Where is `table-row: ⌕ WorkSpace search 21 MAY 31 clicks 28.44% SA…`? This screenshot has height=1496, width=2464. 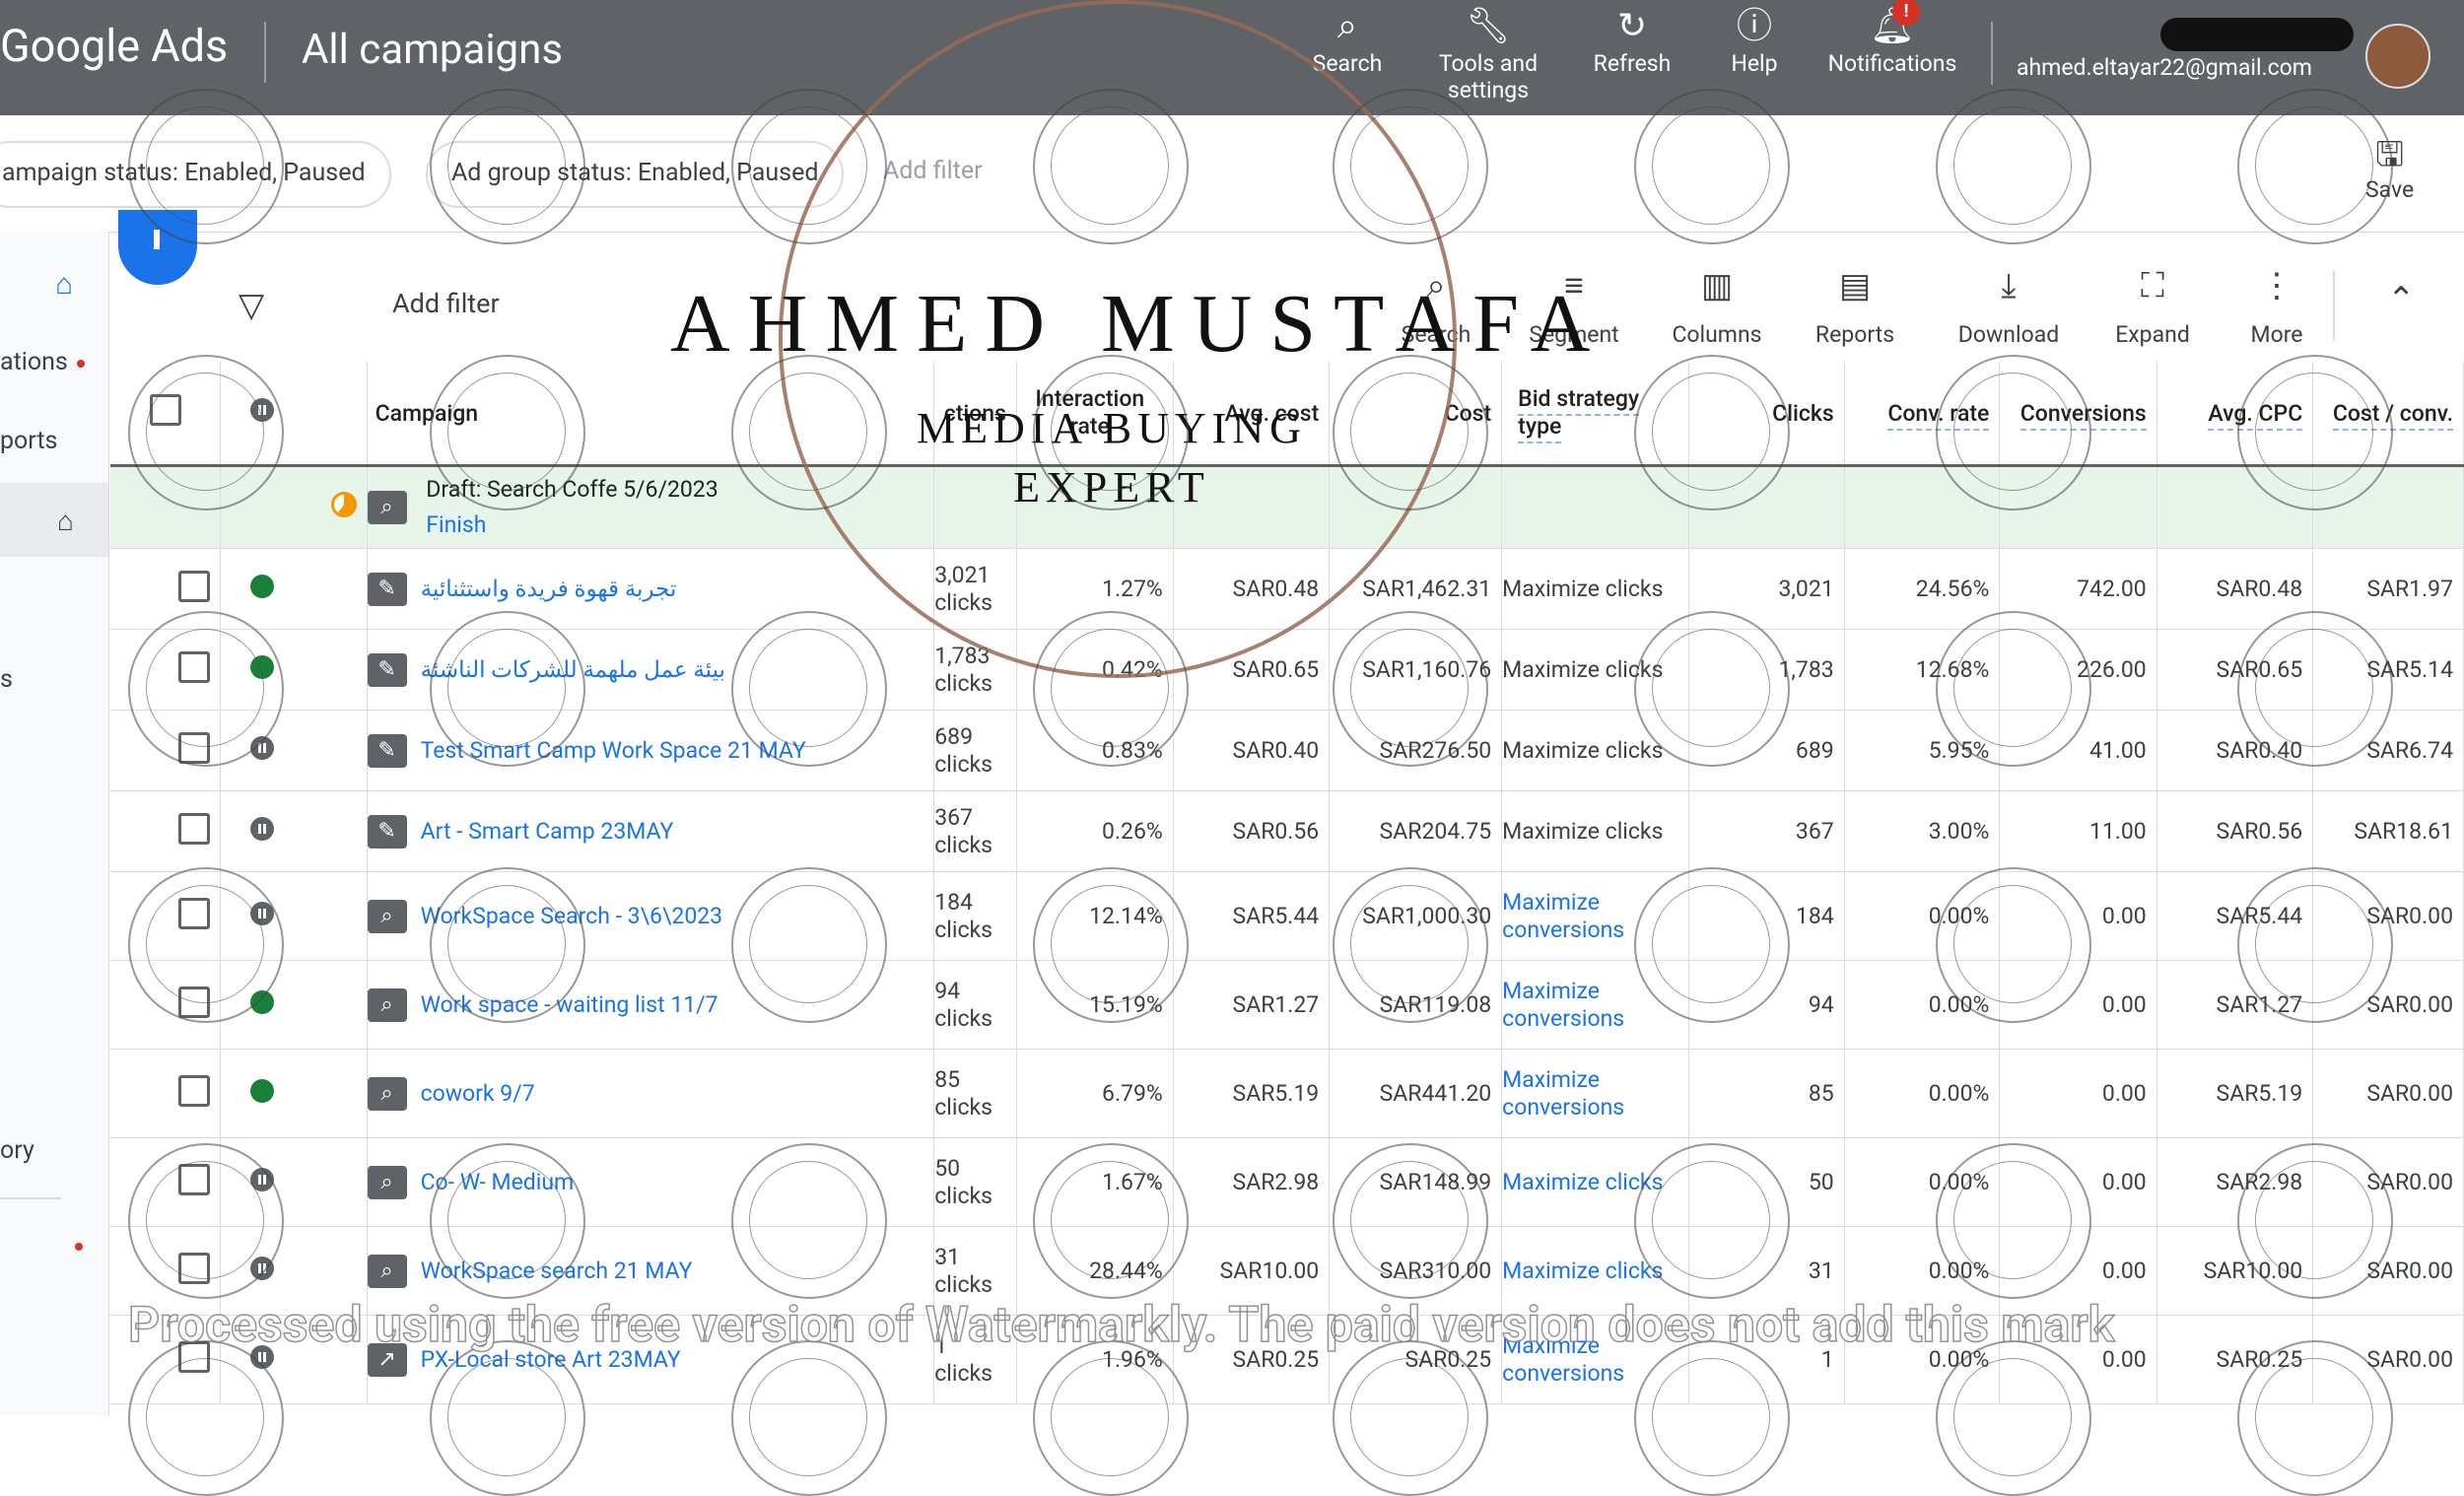
table-row: ⌕ WorkSpace search 21 MAY 31 clicks 28.44% SA… is located at coordinates (1287, 1271).